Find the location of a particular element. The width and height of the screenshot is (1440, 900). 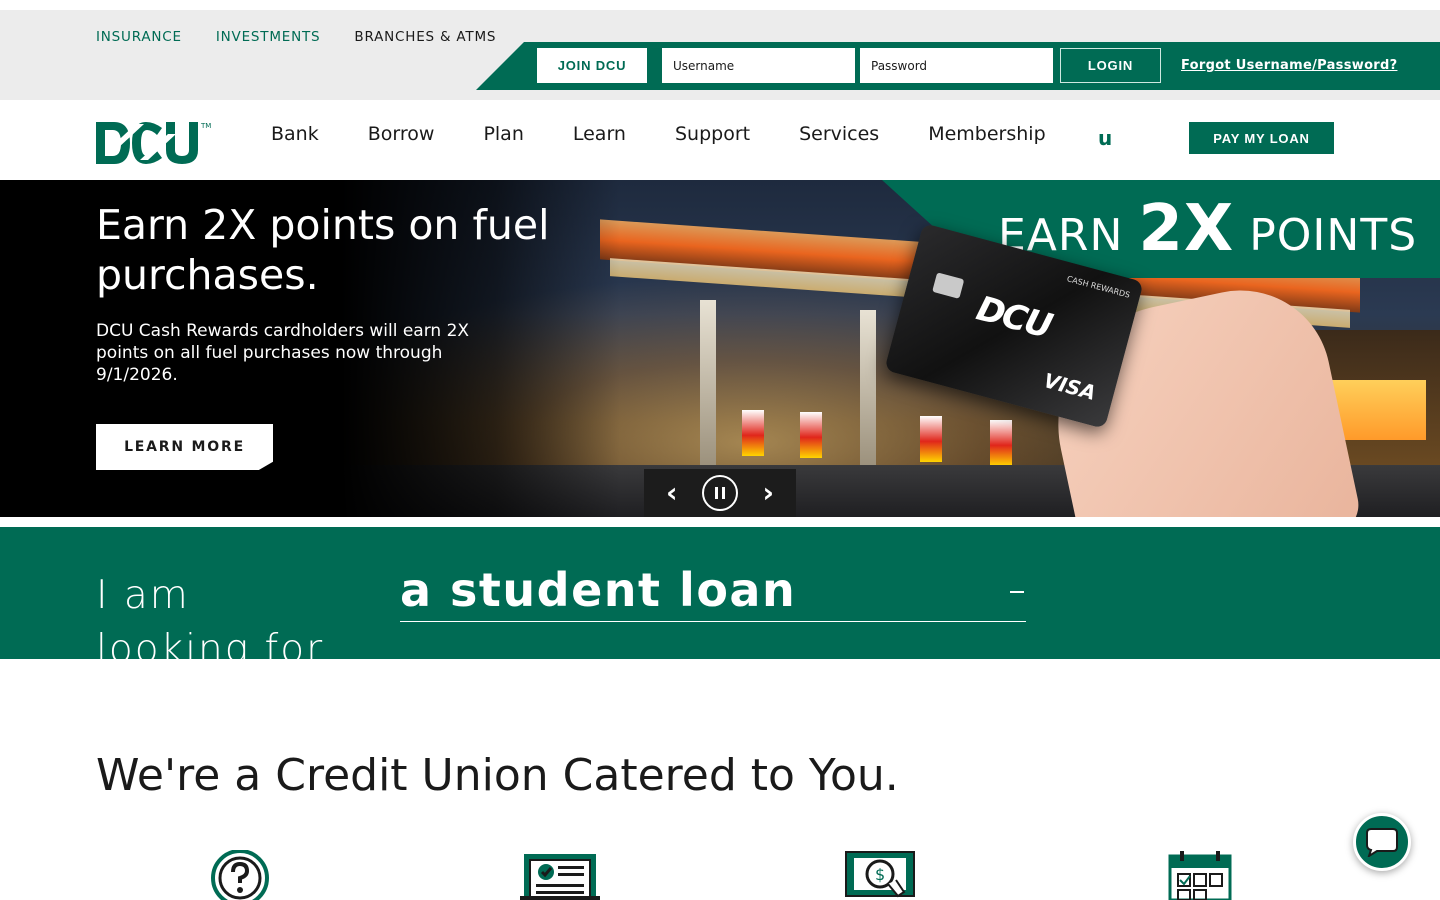

nav-borrow: Borrow is located at coordinates (401, 134).